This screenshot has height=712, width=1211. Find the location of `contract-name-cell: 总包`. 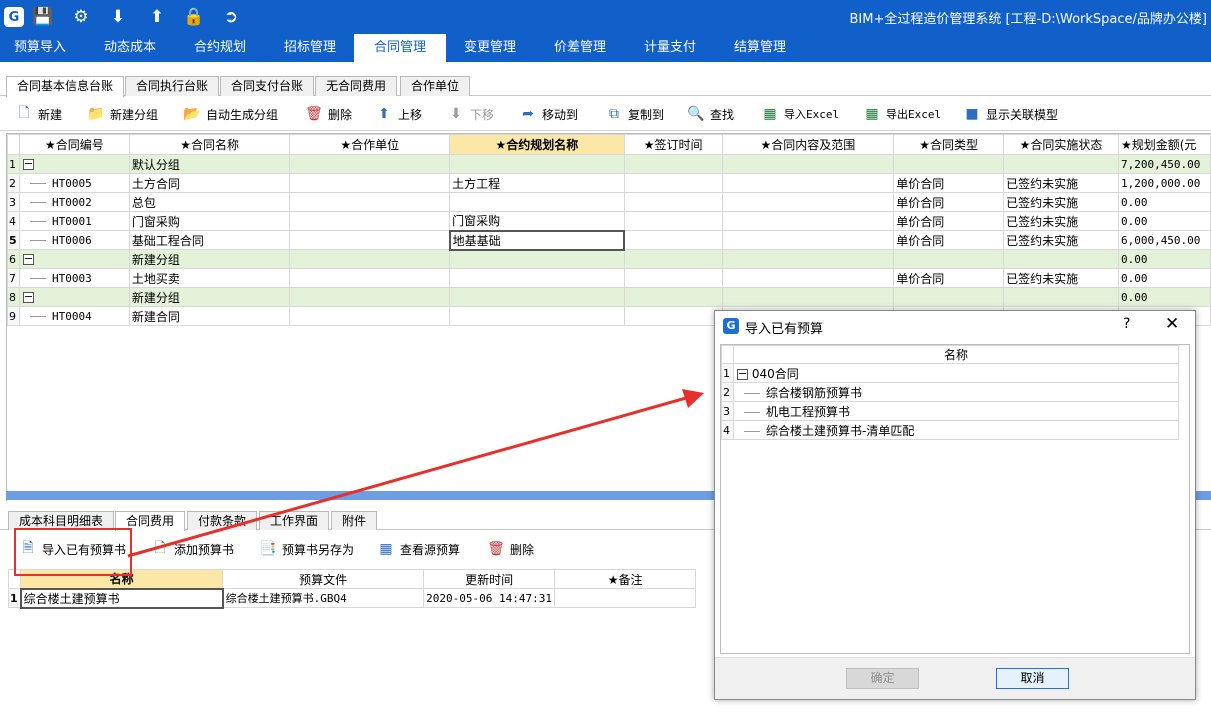

contract-name-cell: 总包 is located at coordinates (209, 202).